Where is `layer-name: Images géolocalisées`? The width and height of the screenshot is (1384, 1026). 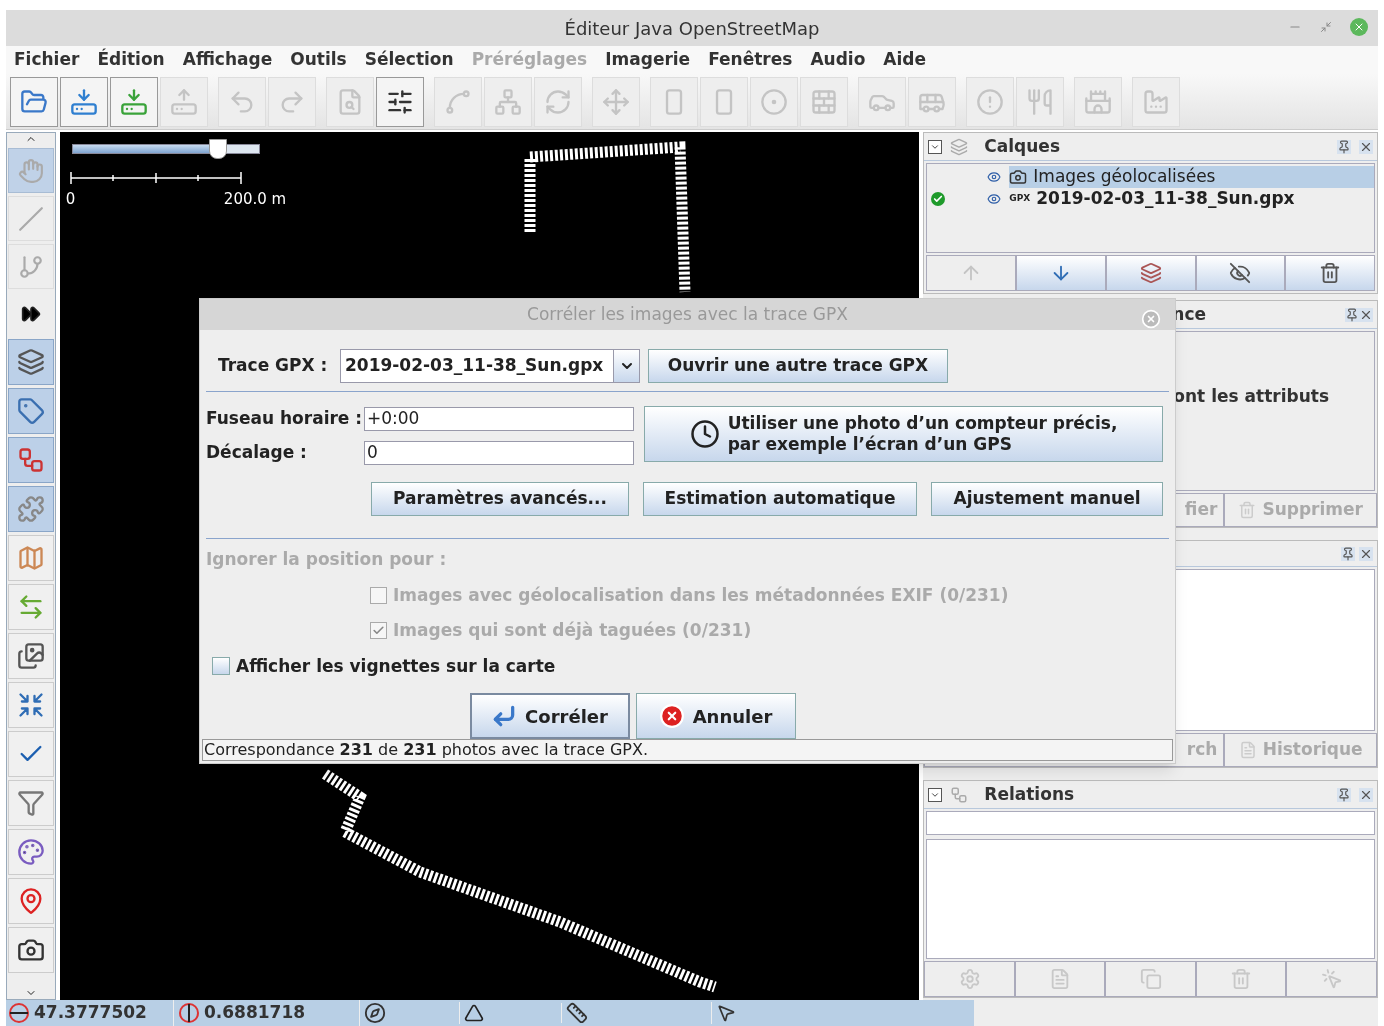 layer-name: Images géolocalisées is located at coordinates (1124, 177).